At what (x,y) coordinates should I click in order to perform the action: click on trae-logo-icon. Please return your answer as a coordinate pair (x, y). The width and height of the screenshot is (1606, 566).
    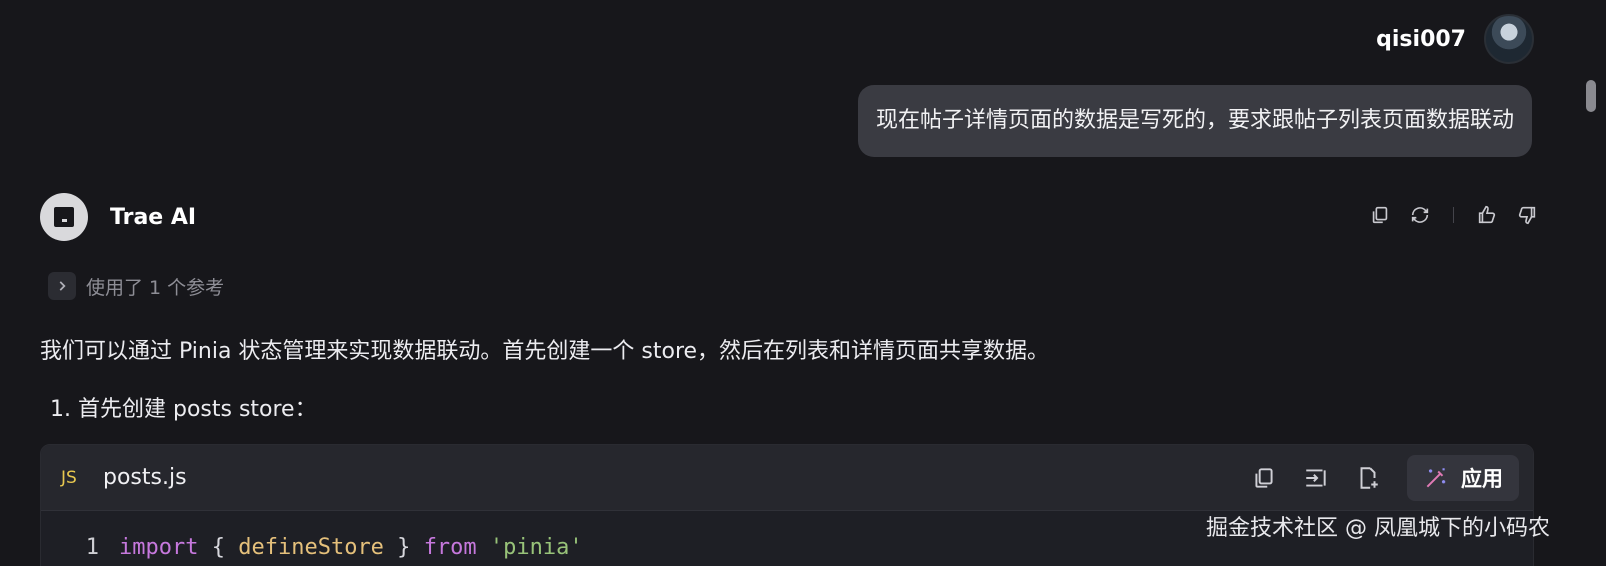
    Looking at the image, I should click on (64, 217).